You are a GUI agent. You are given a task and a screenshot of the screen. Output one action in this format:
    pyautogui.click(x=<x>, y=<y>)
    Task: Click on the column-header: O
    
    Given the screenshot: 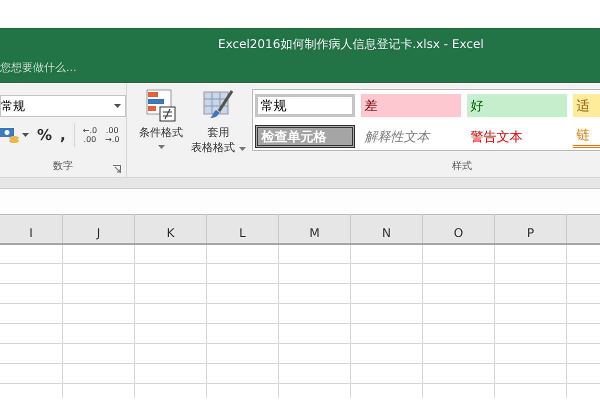 What is the action you would take?
    pyautogui.click(x=459, y=229)
    